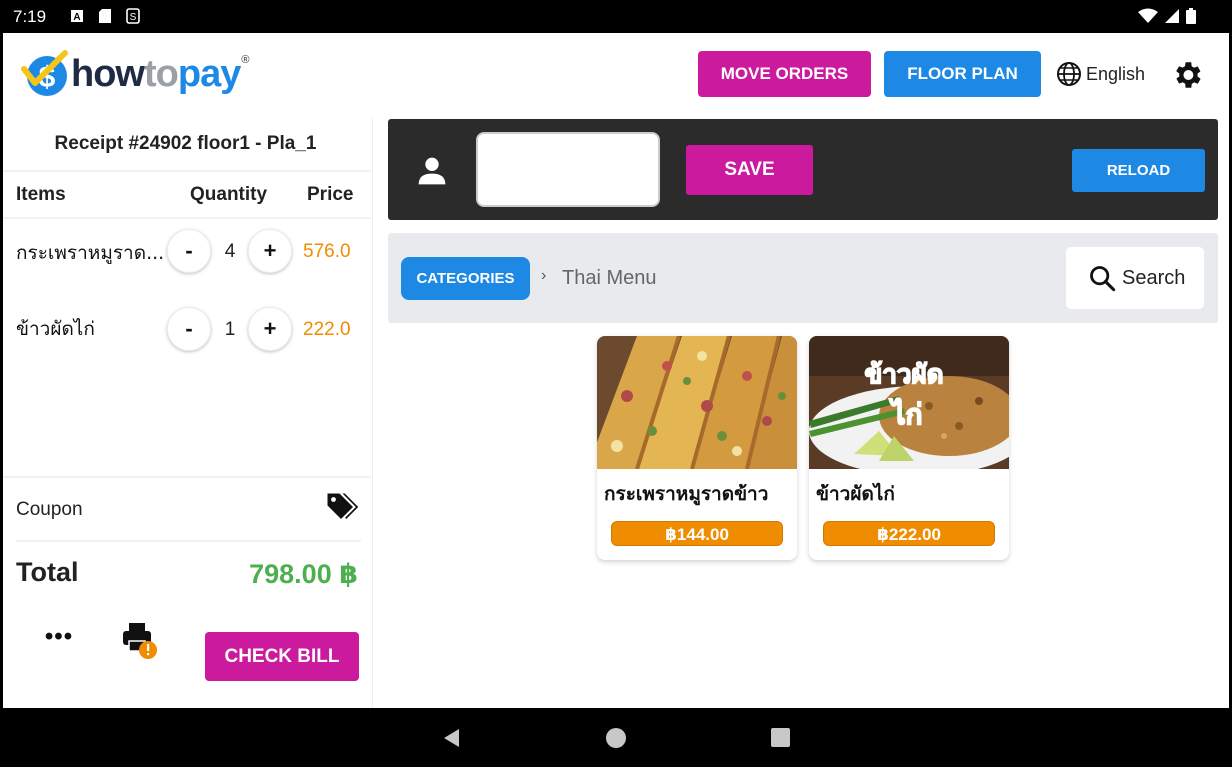  What do you see at coordinates (1187, 75) in the screenshot?
I see `gear-icon` at bounding box center [1187, 75].